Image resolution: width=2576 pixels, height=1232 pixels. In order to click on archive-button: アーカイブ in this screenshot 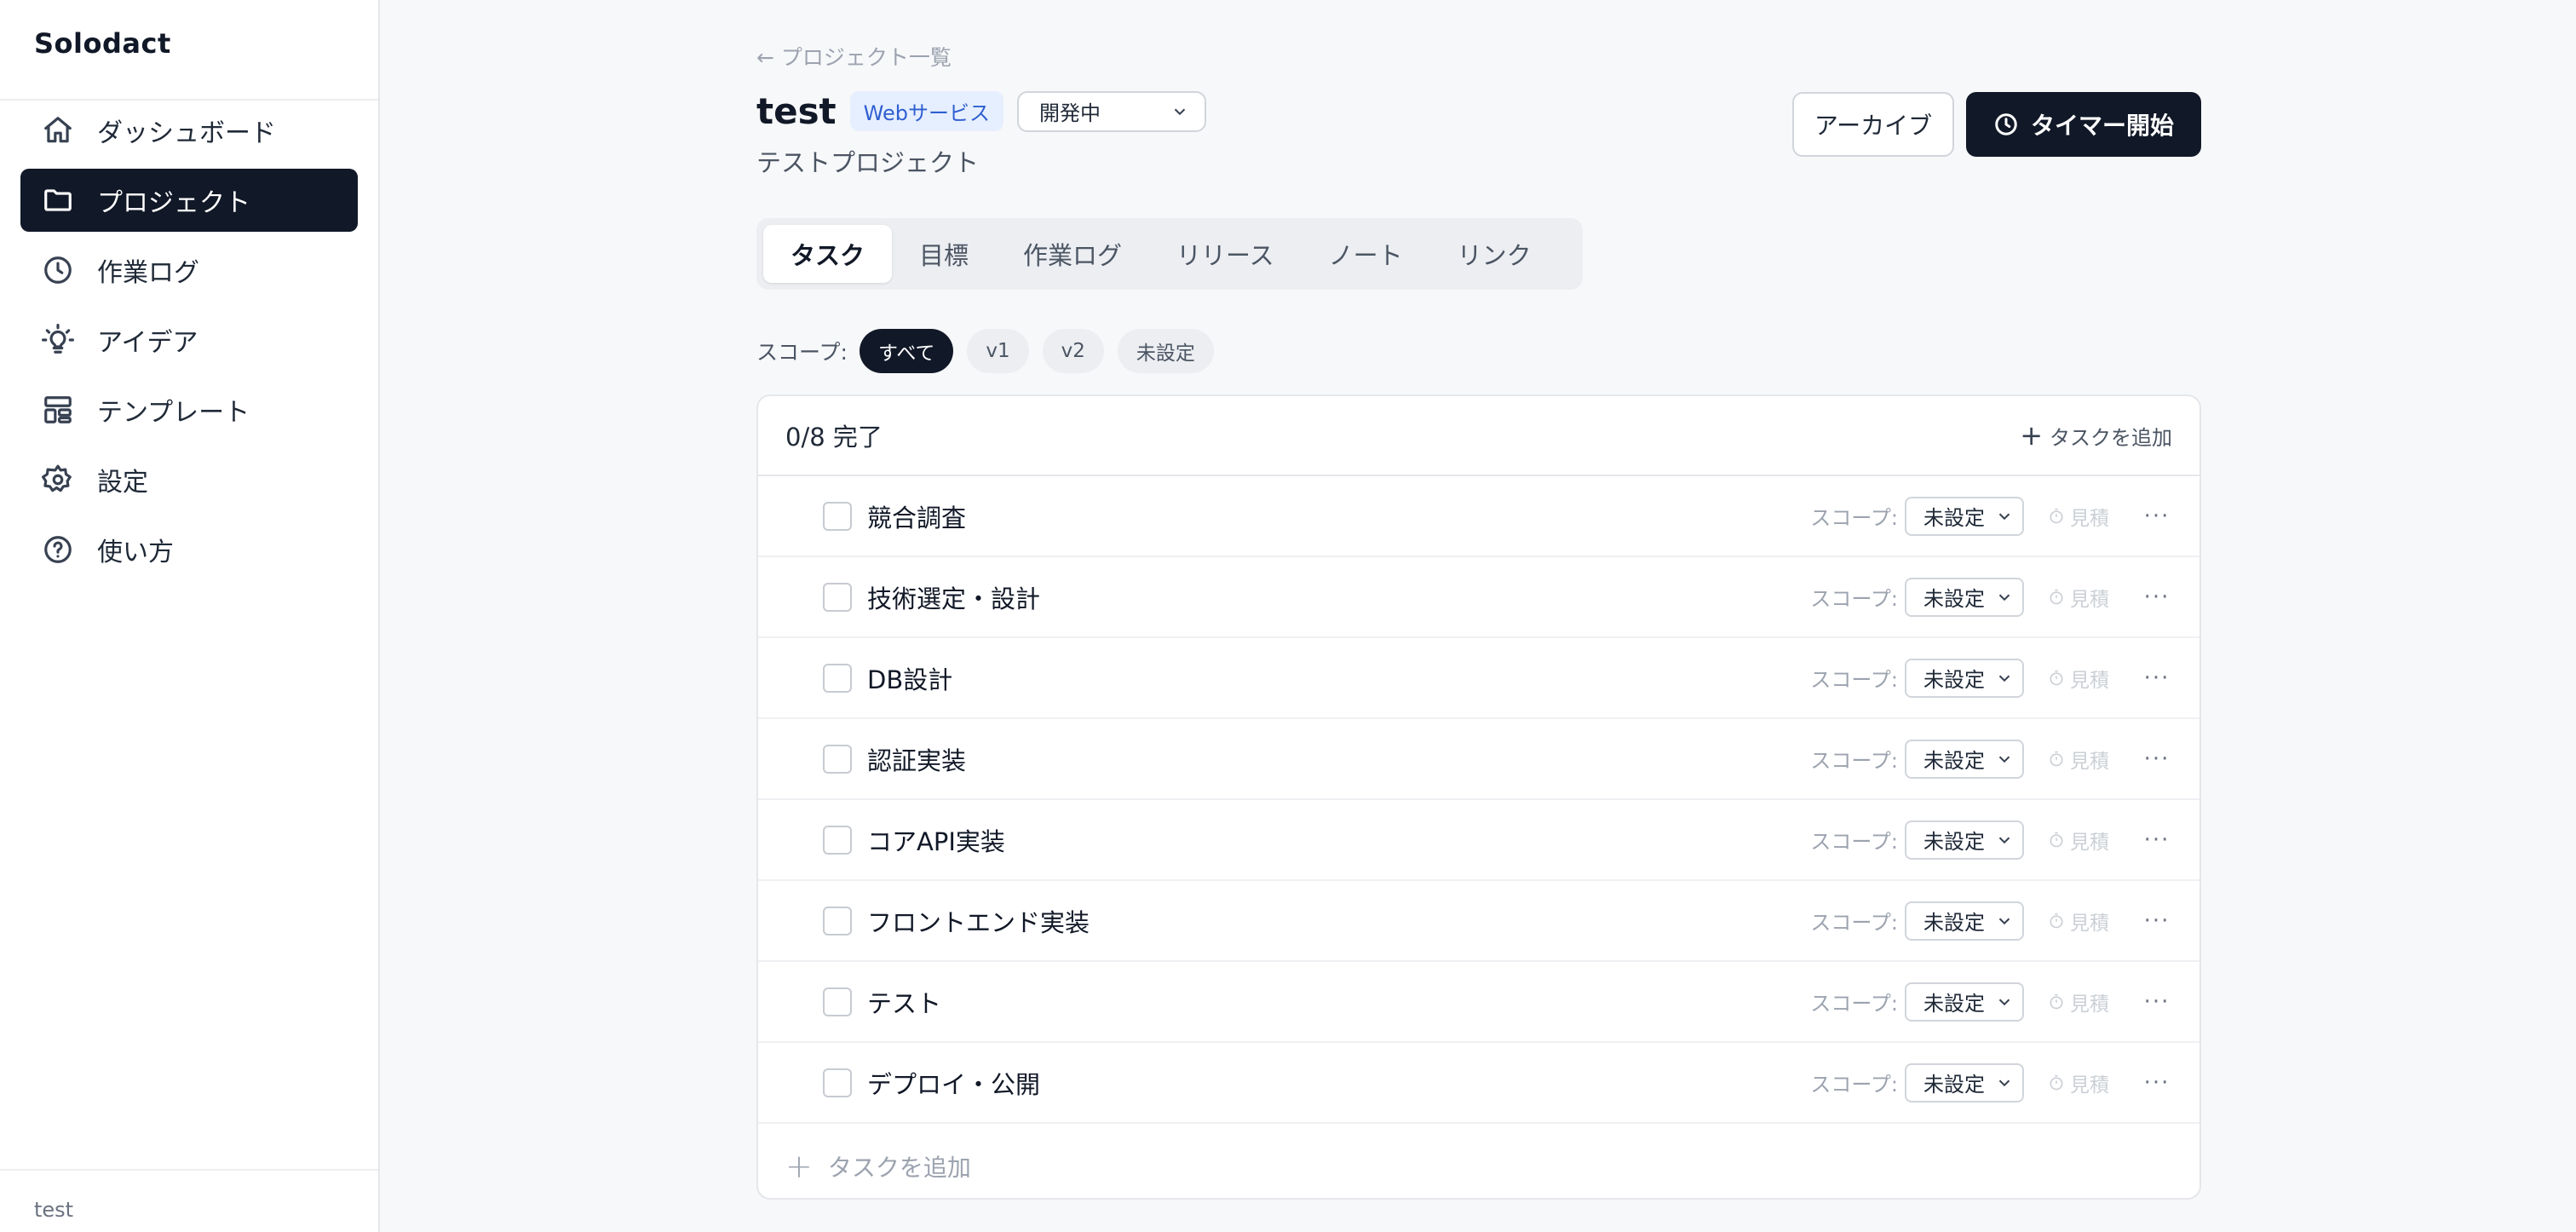, I will do `click(1873, 124)`.